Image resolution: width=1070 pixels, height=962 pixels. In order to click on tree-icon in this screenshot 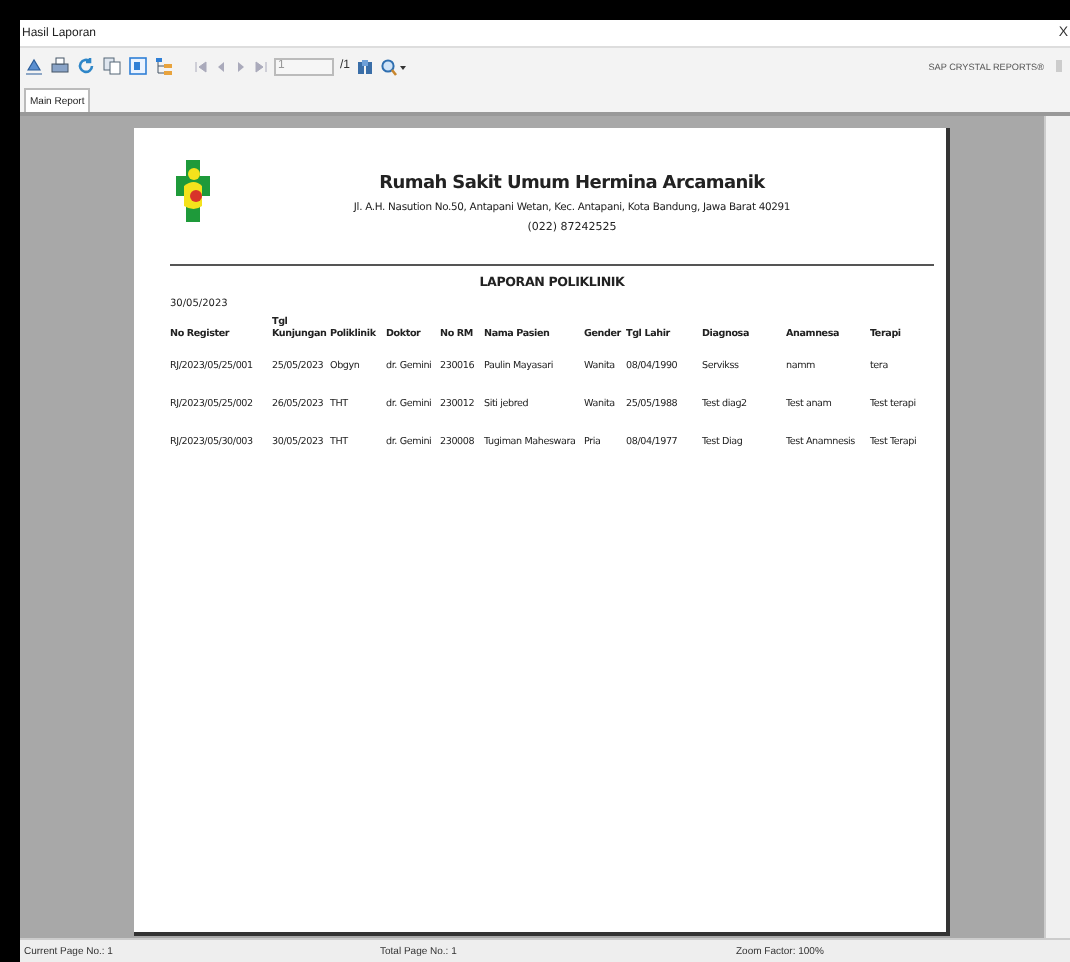, I will do `click(164, 66)`.